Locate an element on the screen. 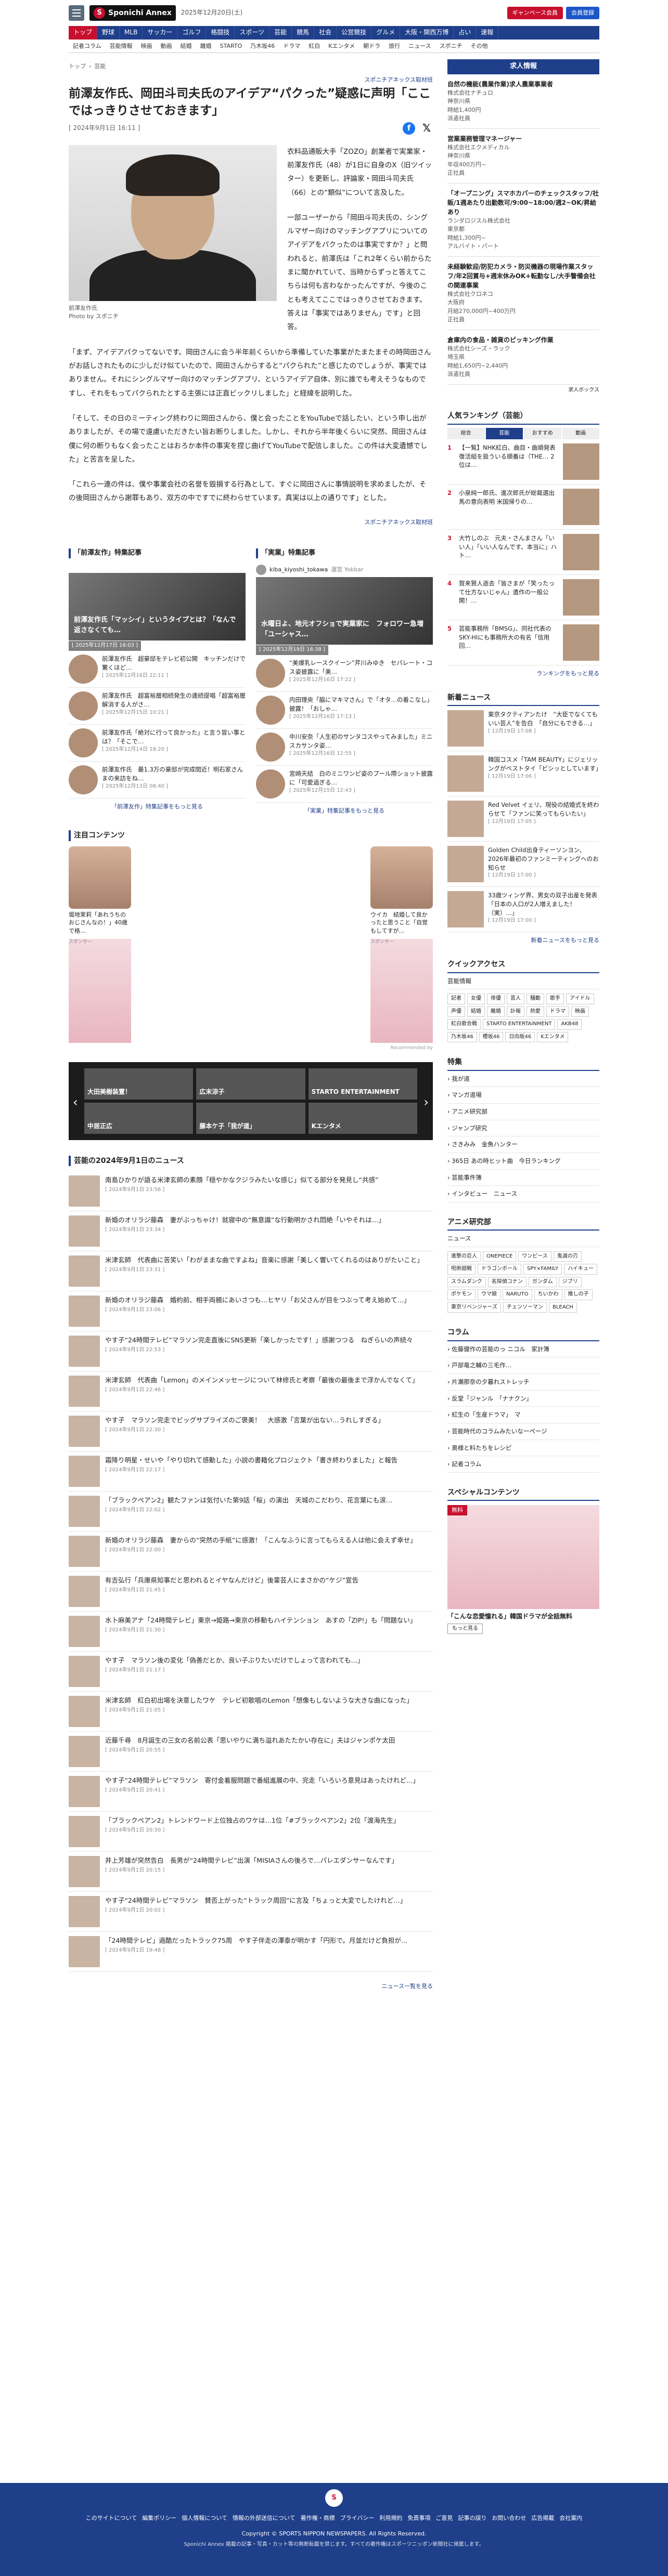  nav-item-10: 公営競技 is located at coordinates (354, 33).